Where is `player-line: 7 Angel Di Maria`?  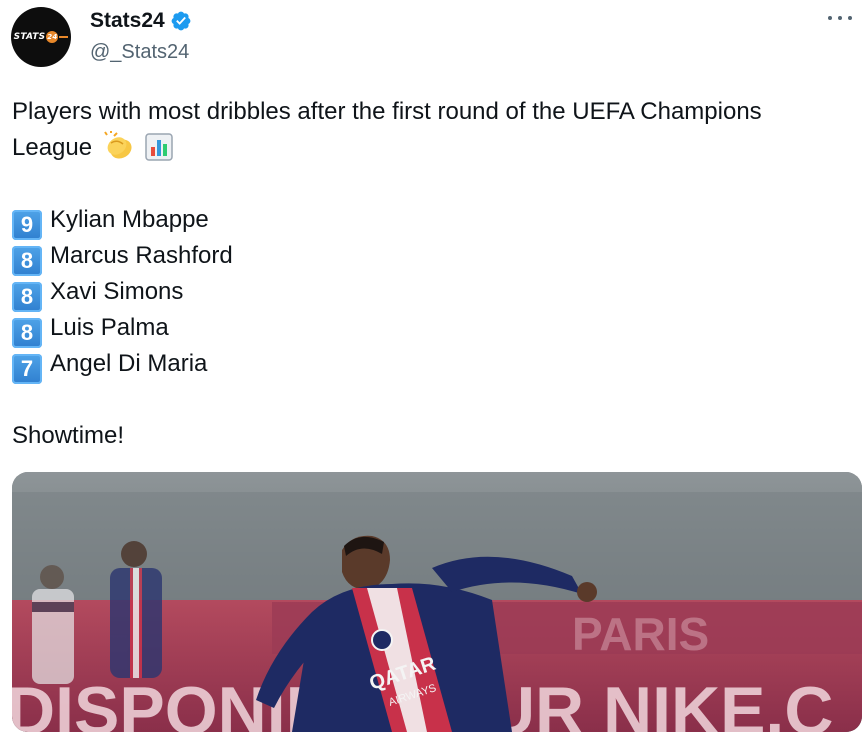
player-line: 7 Angel Di Maria is located at coordinates (432, 365).